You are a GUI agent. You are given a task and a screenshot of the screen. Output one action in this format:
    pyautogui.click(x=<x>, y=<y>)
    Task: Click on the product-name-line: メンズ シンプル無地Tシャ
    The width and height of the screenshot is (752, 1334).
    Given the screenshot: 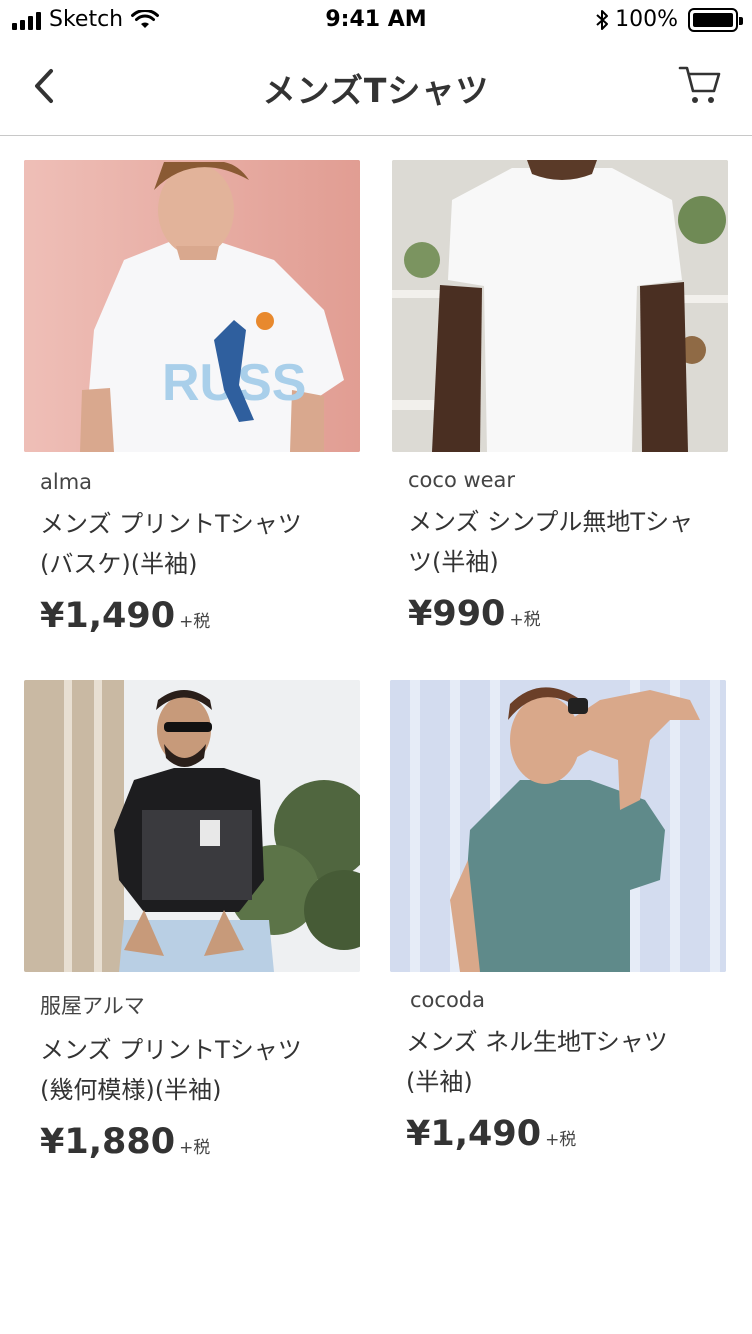 What is the action you would take?
    pyautogui.click(x=551, y=522)
    